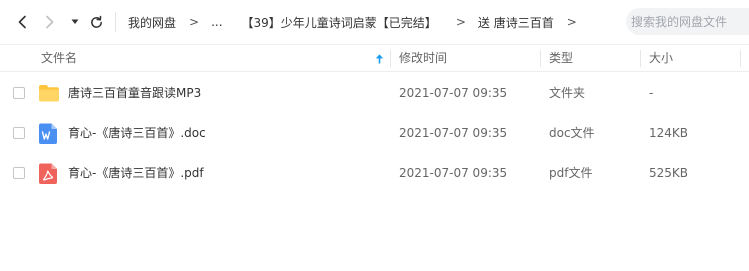 The image size is (749, 271). I want to click on chevron-right-icon, so click(50, 22).